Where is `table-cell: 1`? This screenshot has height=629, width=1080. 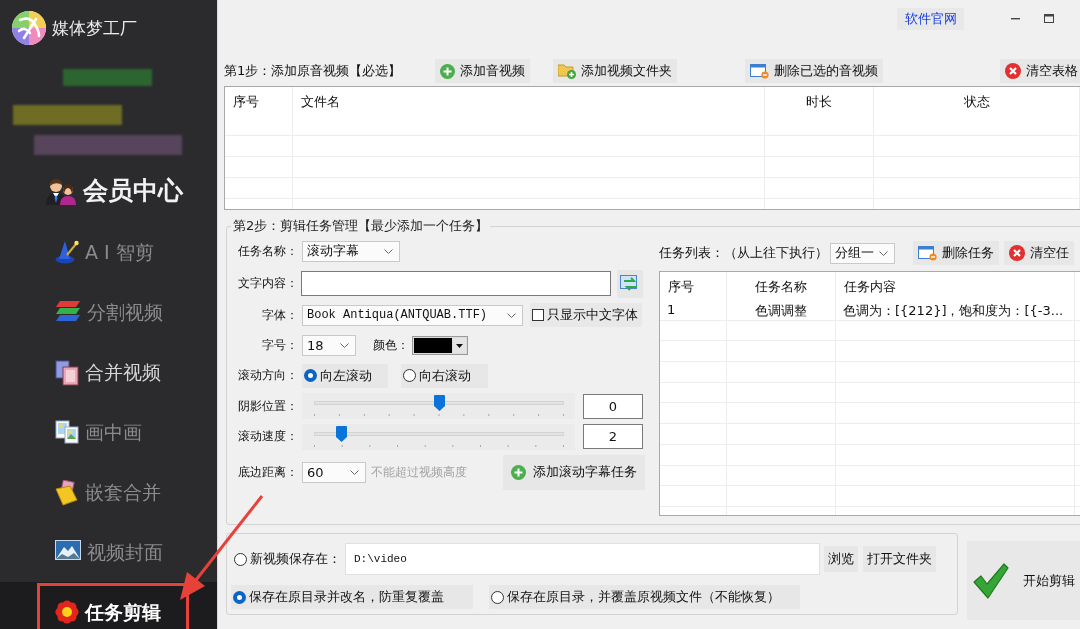
table-cell: 1 is located at coordinates (693, 310).